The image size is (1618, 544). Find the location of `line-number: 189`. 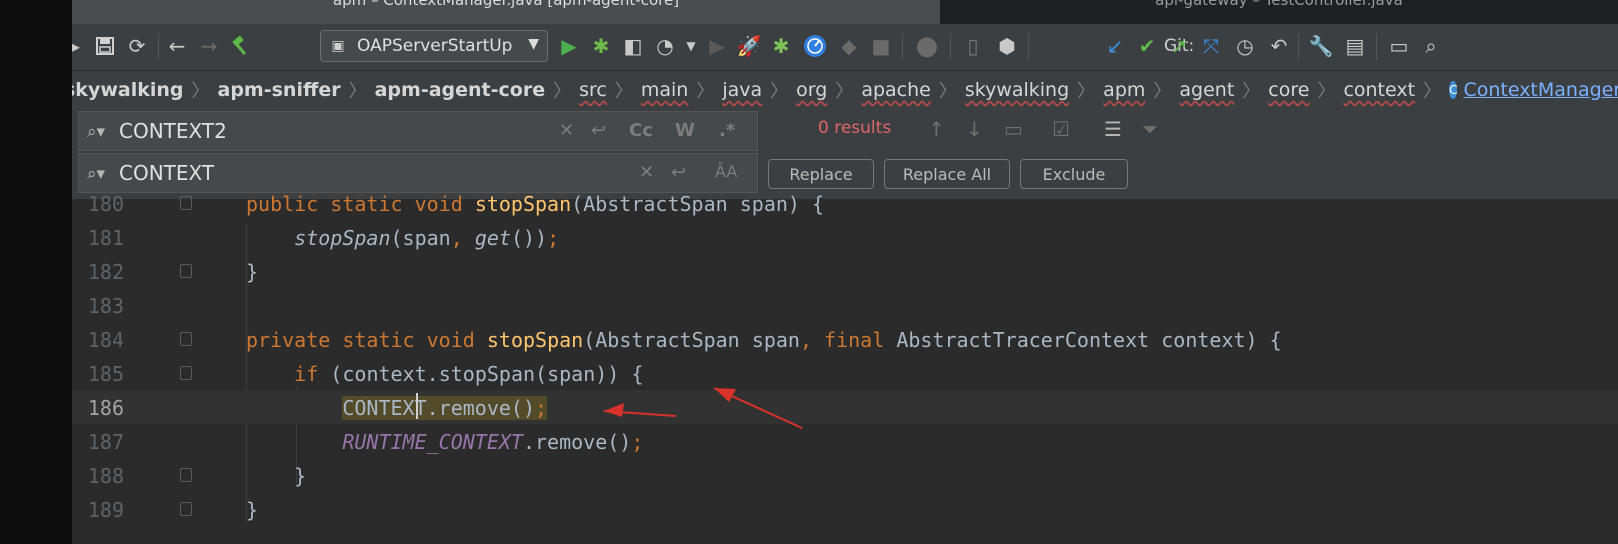

line-number: 189 is located at coordinates (105, 510).